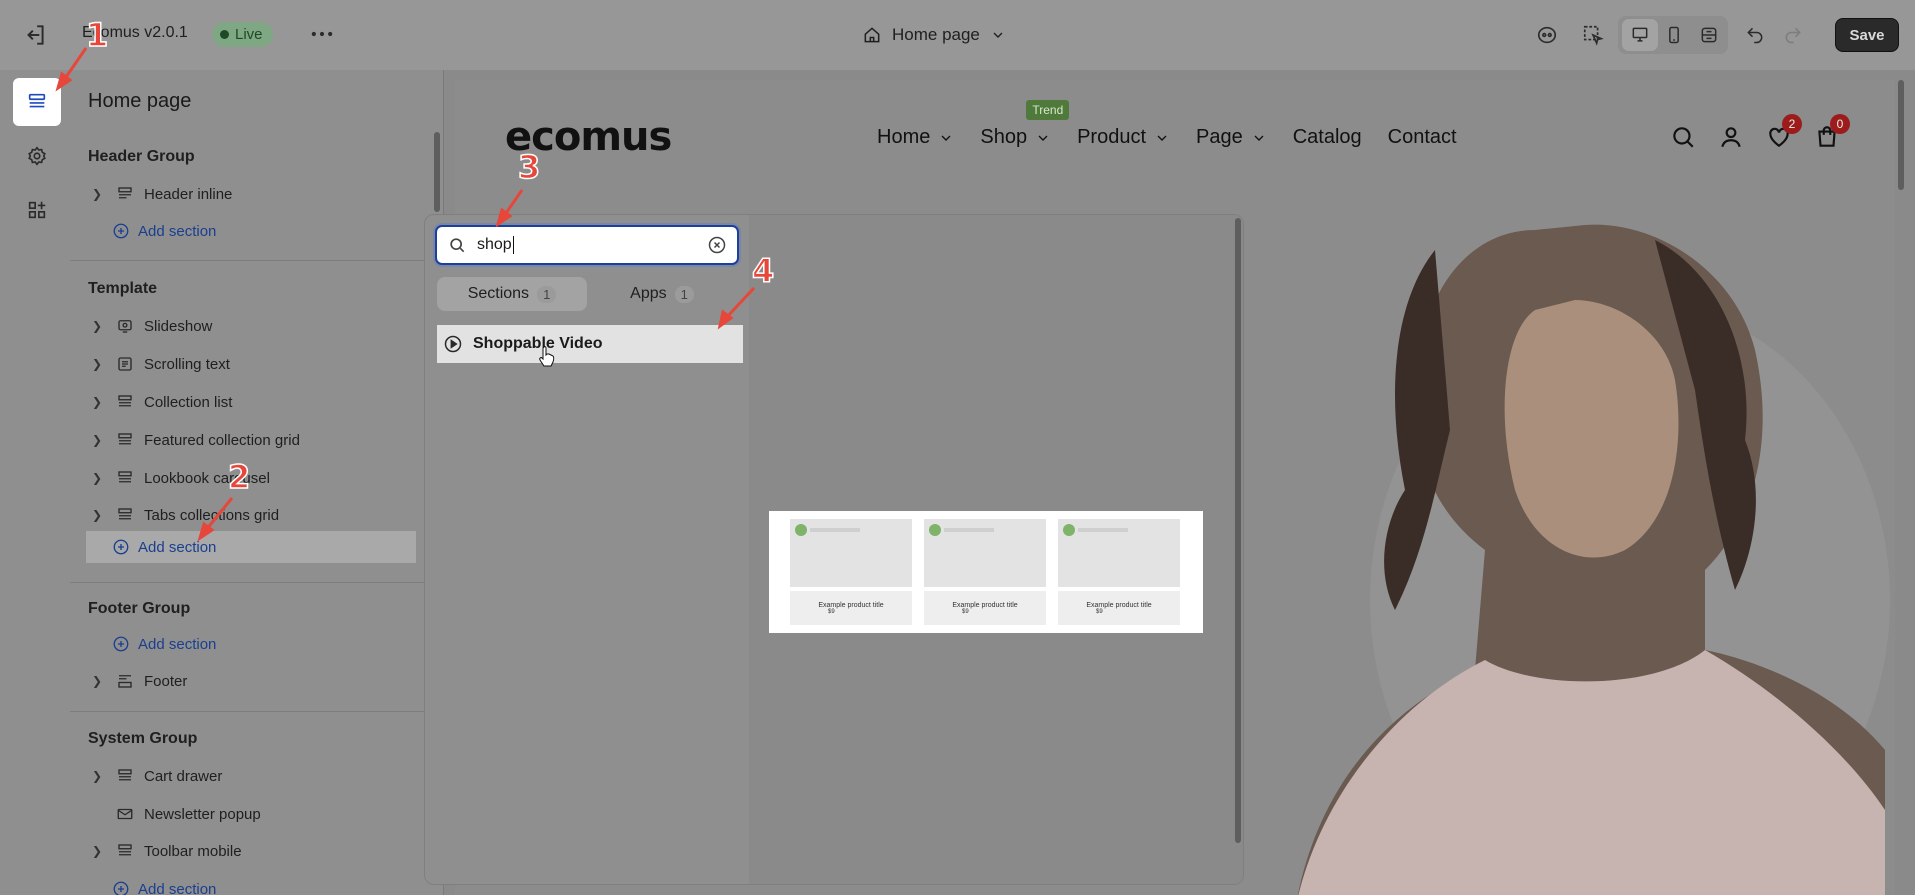 The height and width of the screenshot is (895, 1915). I want to click on system-add-section-button: Add section, so click(164, 884).